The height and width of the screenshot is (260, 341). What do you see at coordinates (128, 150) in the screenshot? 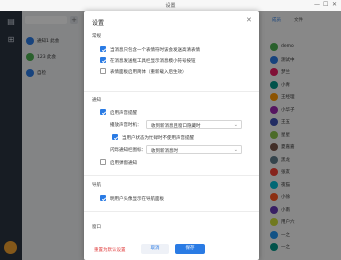
I see `flash-icon-label: 闪烁通知栏图标：` at bounding box center [128, 150].